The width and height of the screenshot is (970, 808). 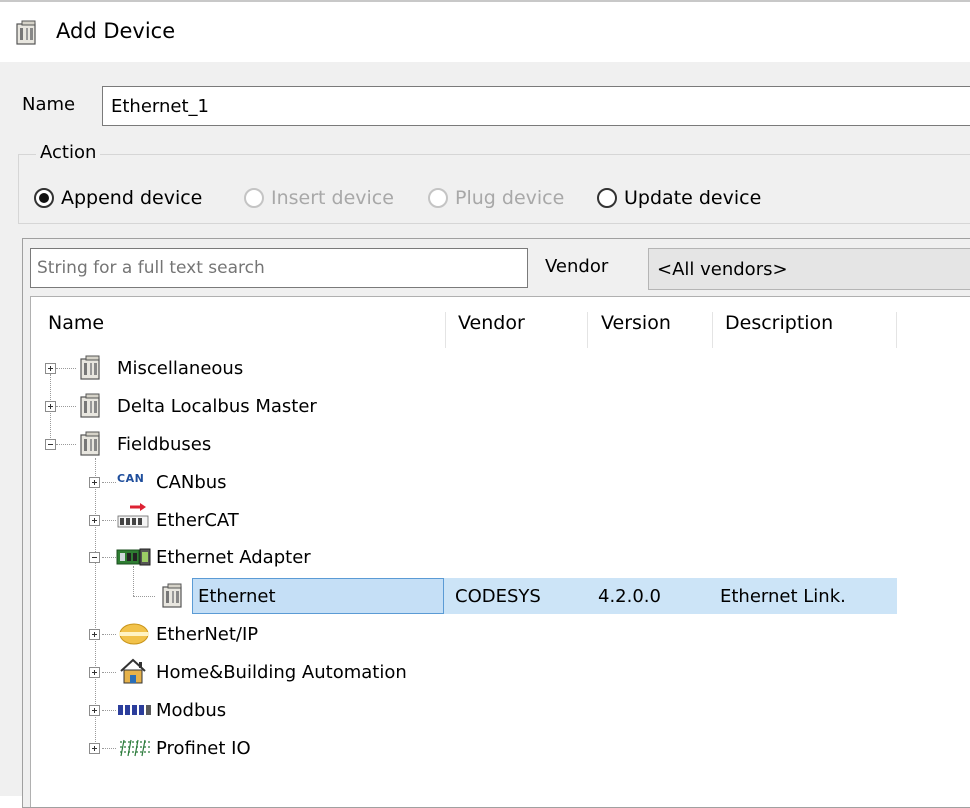 I want to click on column-header-version: Version, so click(x=657, y=330).